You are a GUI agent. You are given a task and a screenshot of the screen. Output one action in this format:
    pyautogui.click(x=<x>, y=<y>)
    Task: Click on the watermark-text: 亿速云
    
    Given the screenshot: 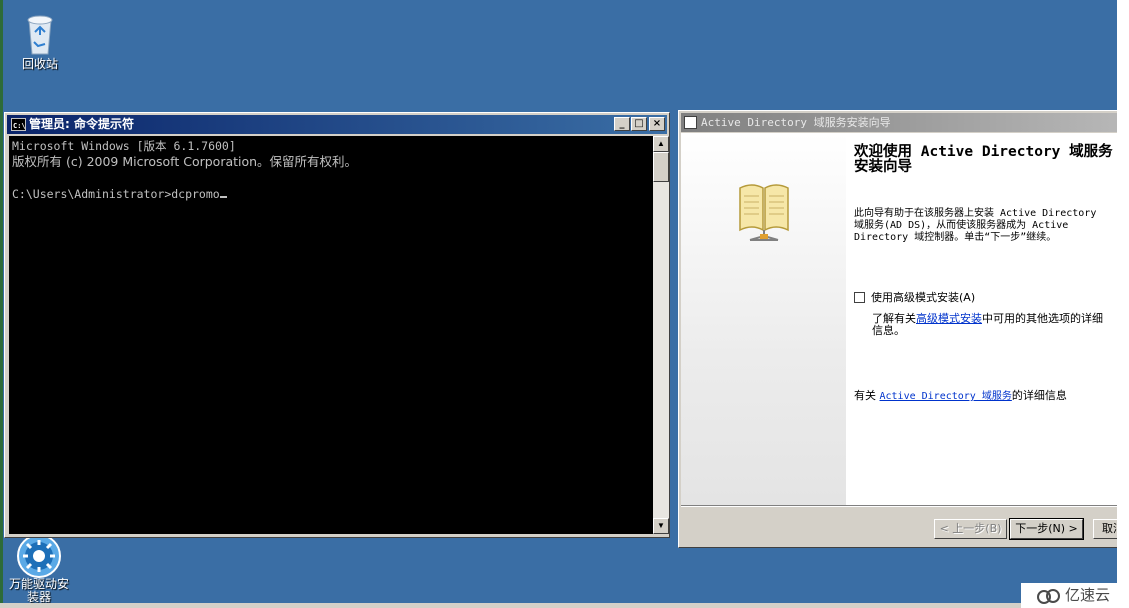 What is the action you would take?
    pyautogui.click(x=1088, y=595)
    